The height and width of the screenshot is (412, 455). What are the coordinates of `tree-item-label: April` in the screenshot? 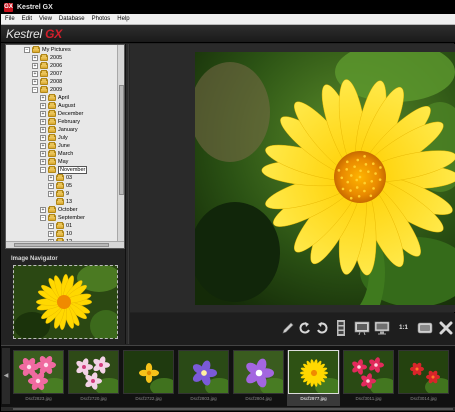 It's located at (64, 97).